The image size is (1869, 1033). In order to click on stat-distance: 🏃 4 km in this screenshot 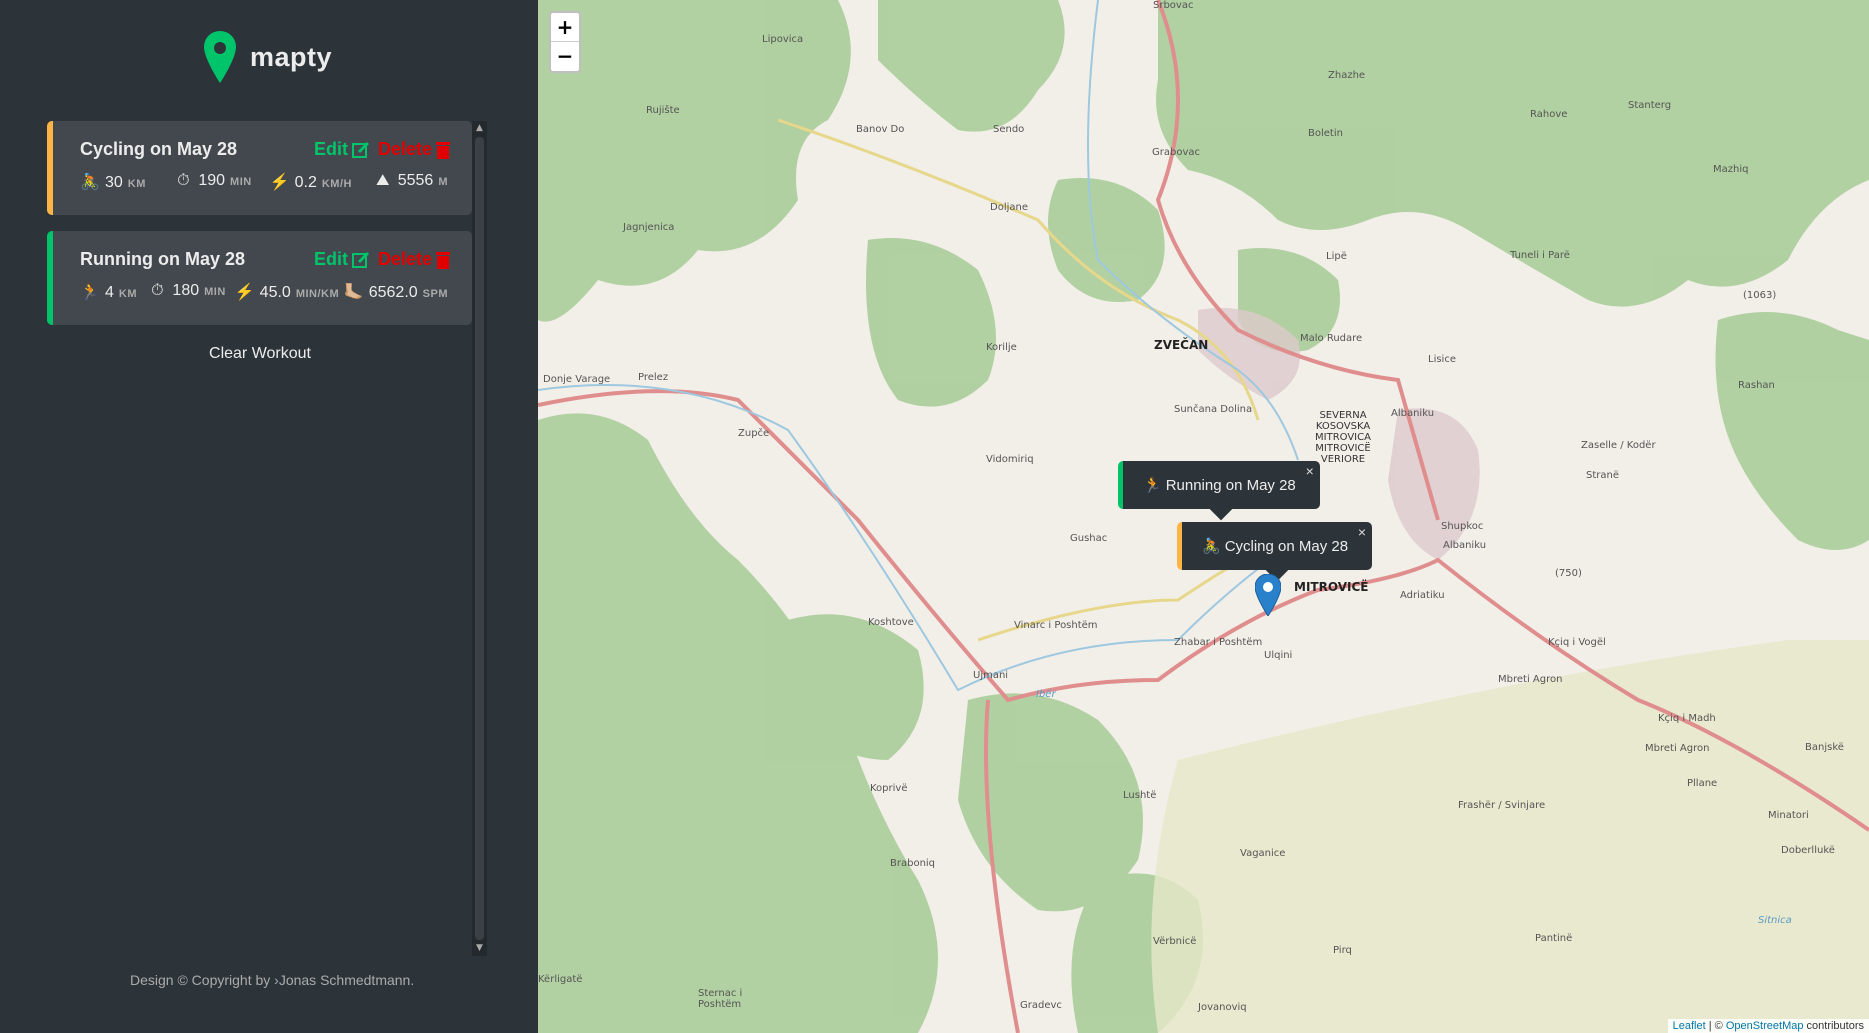, I will do `click(113, 292)`.